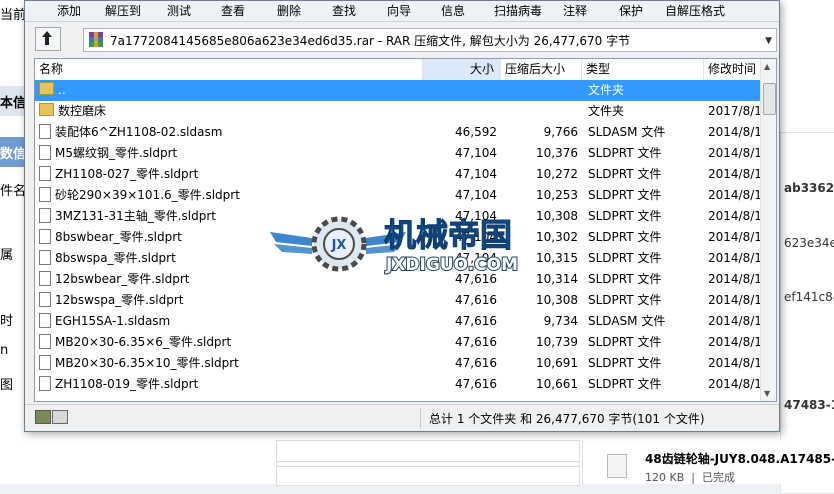  I want to click on file-row: .. 文件夹, so click(397, 90).